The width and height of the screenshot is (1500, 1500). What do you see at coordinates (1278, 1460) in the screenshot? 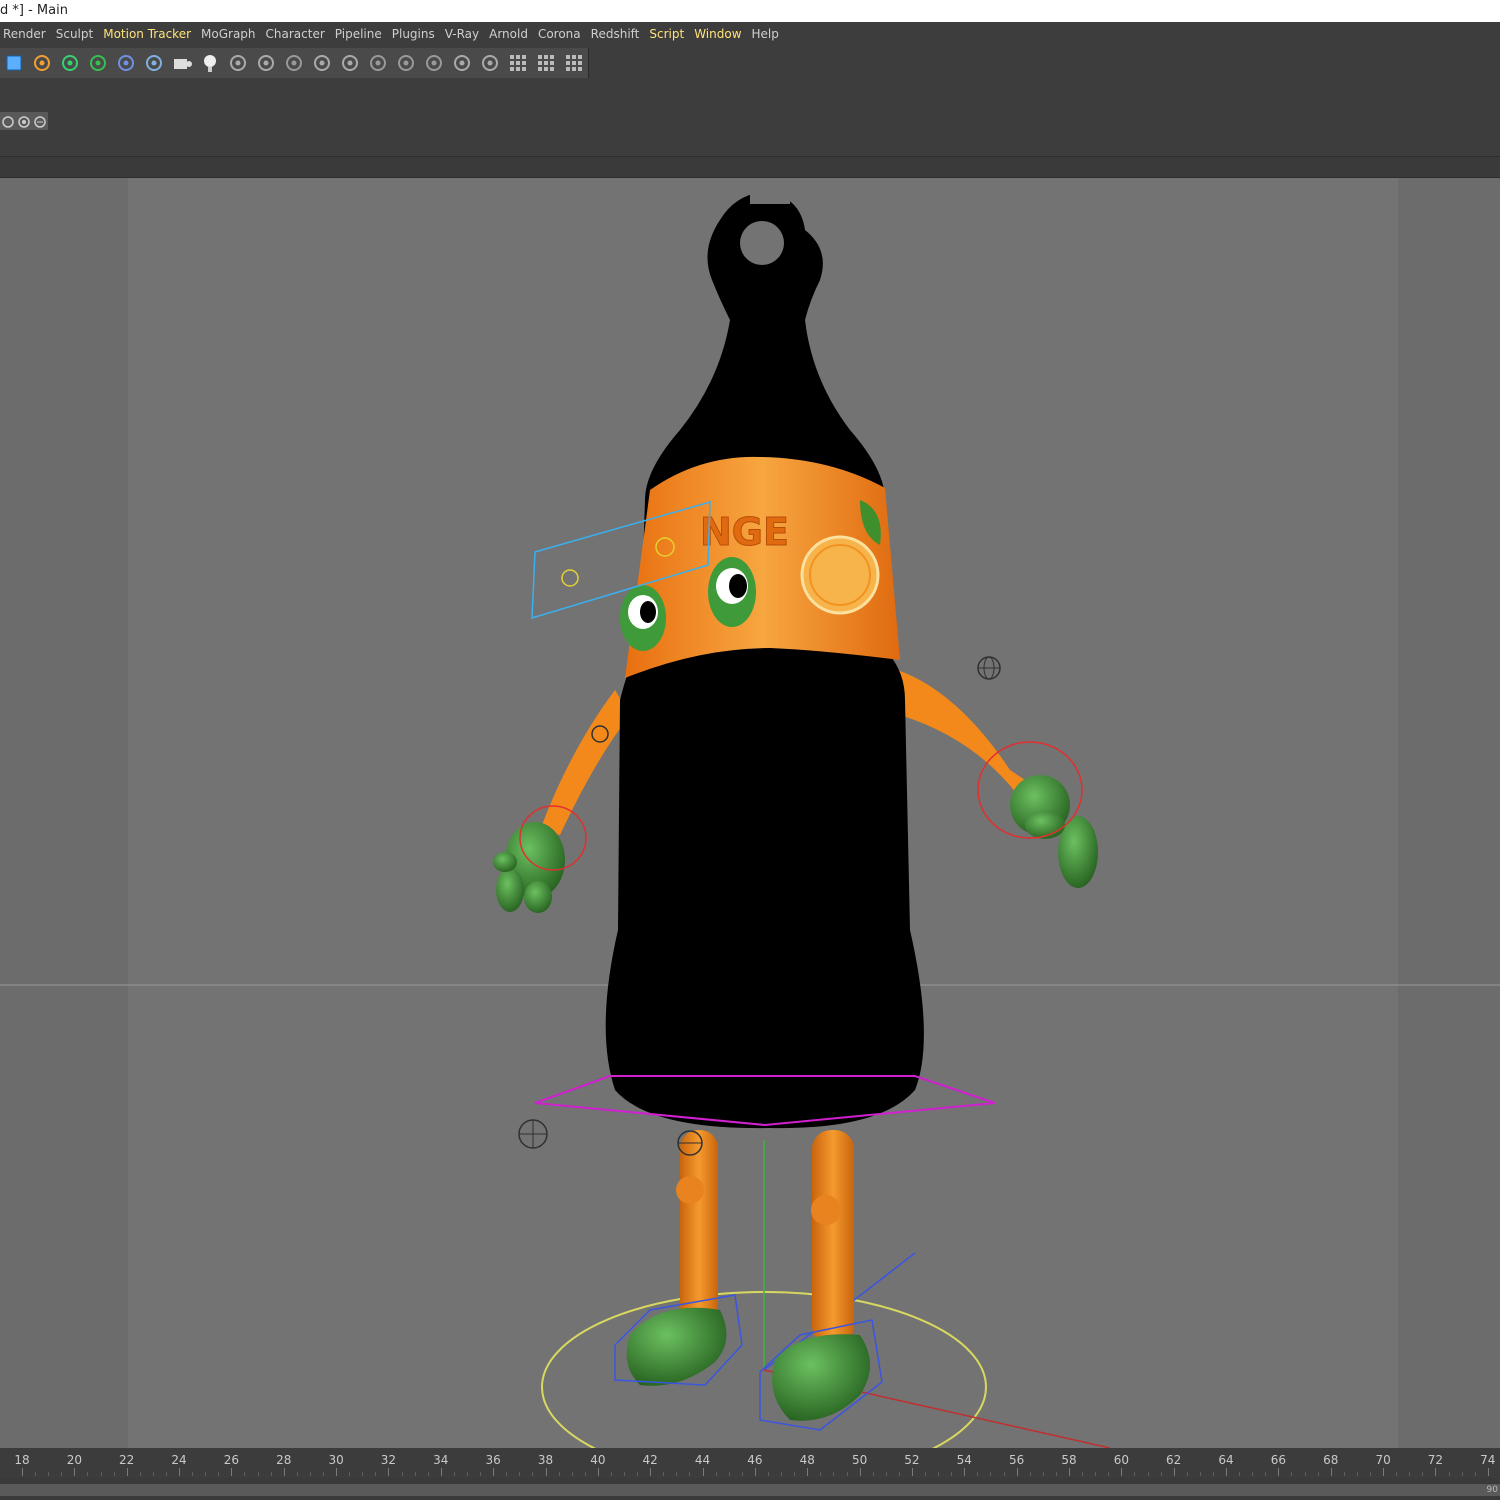
I see `timeline-tick-label: 66` at bounding box center [1278, 1460].